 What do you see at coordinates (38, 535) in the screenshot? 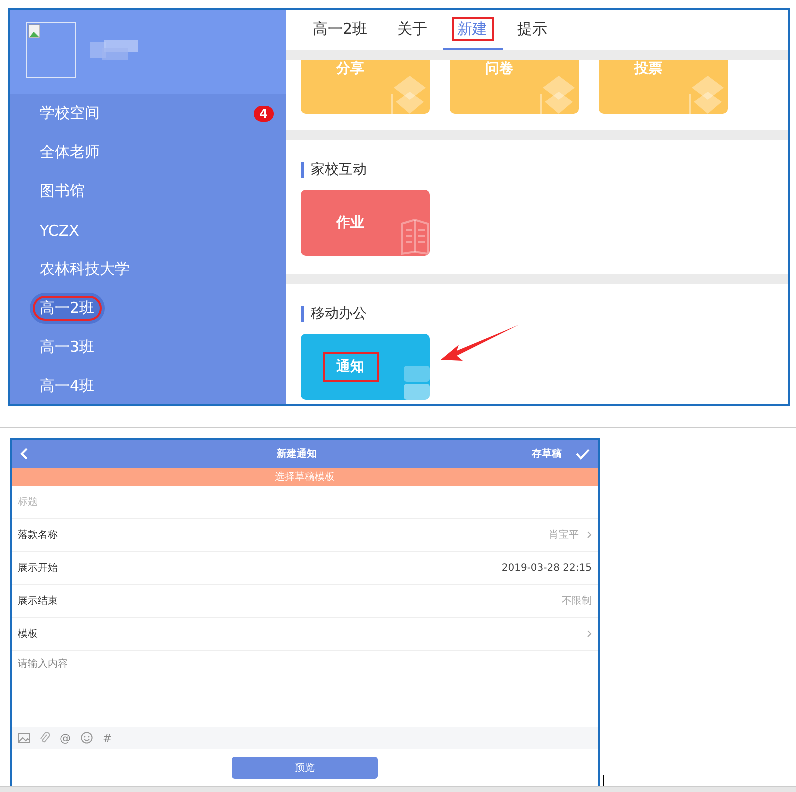
I see `field-label: 落款名称` at bounding box center [38, 535].